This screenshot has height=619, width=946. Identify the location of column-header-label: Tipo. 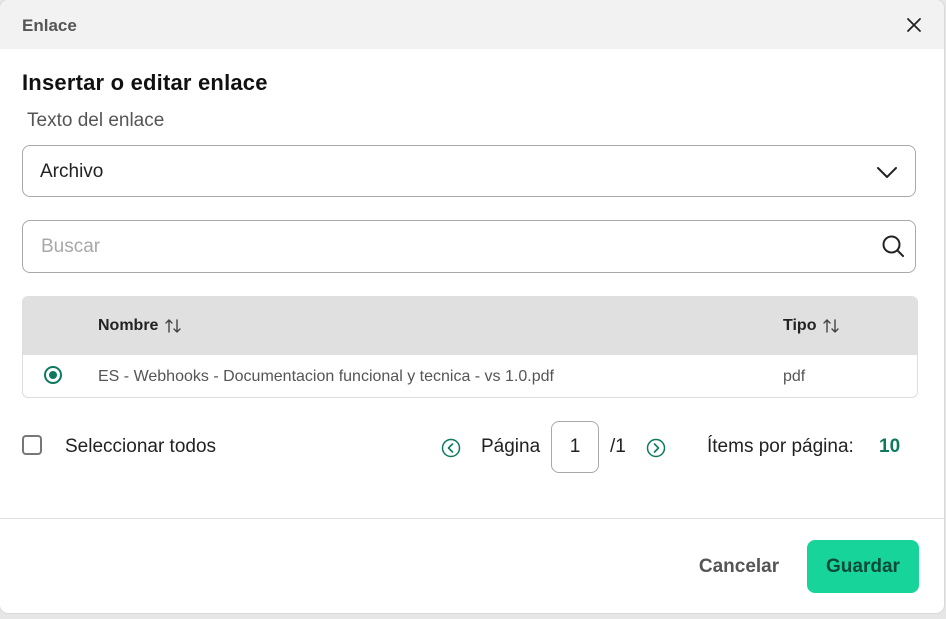
(800, 325).